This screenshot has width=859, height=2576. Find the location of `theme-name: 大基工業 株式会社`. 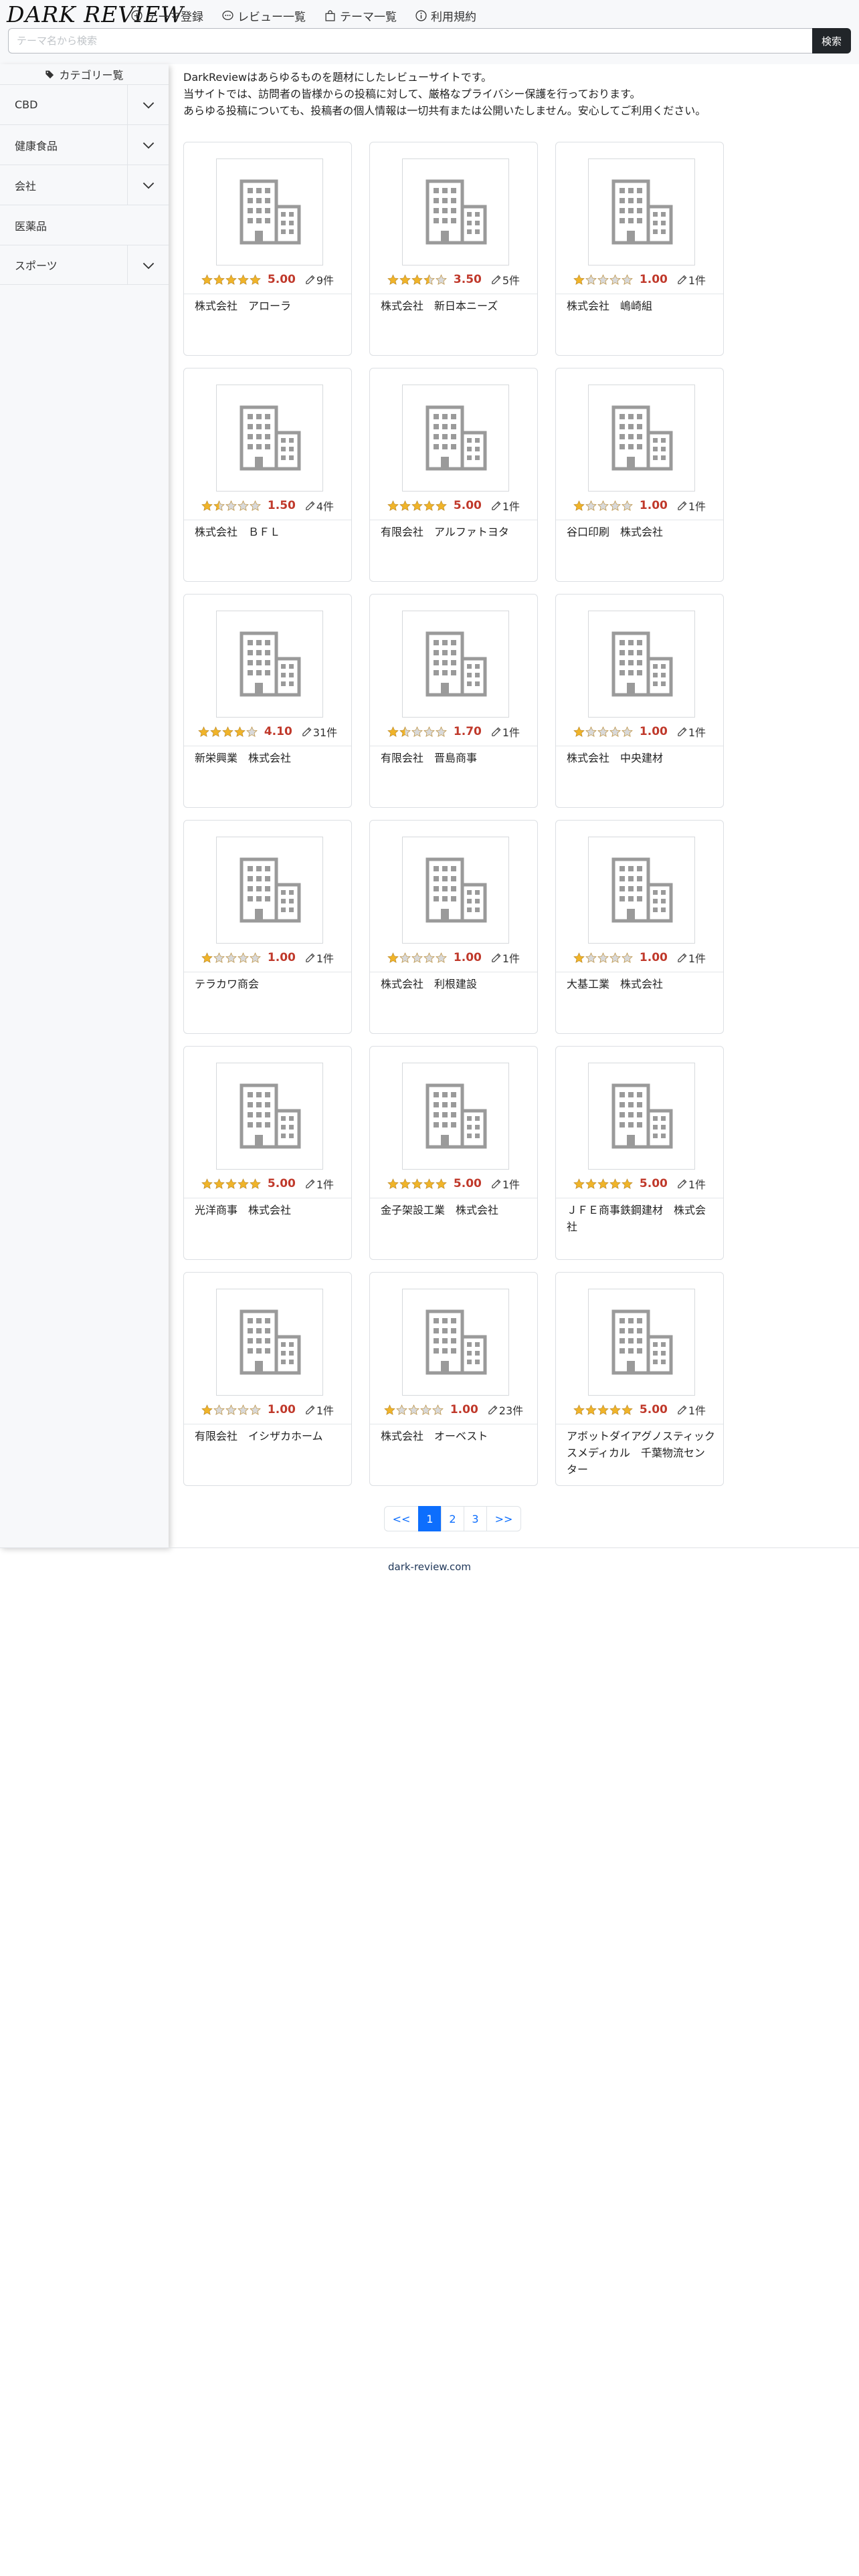

theme-name: 大基工業 株式会社 is located at coordinates (641, 984).